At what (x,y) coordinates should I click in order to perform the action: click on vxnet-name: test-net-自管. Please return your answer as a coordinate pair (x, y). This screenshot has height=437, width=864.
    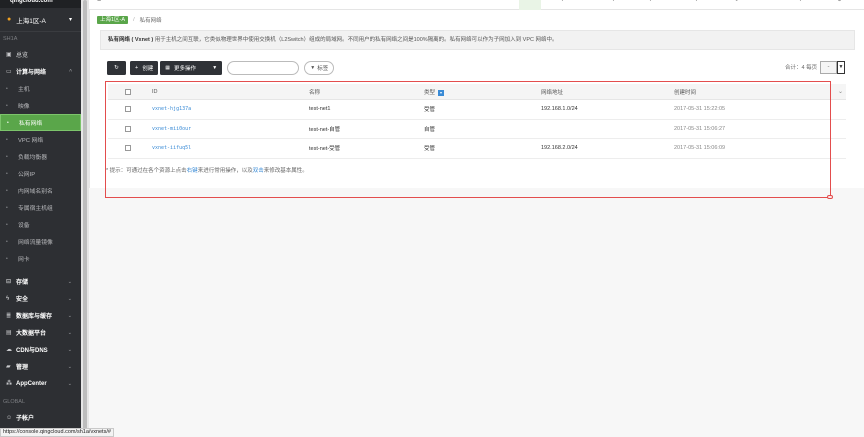
    Looking at the image, I should click on (325, 129).